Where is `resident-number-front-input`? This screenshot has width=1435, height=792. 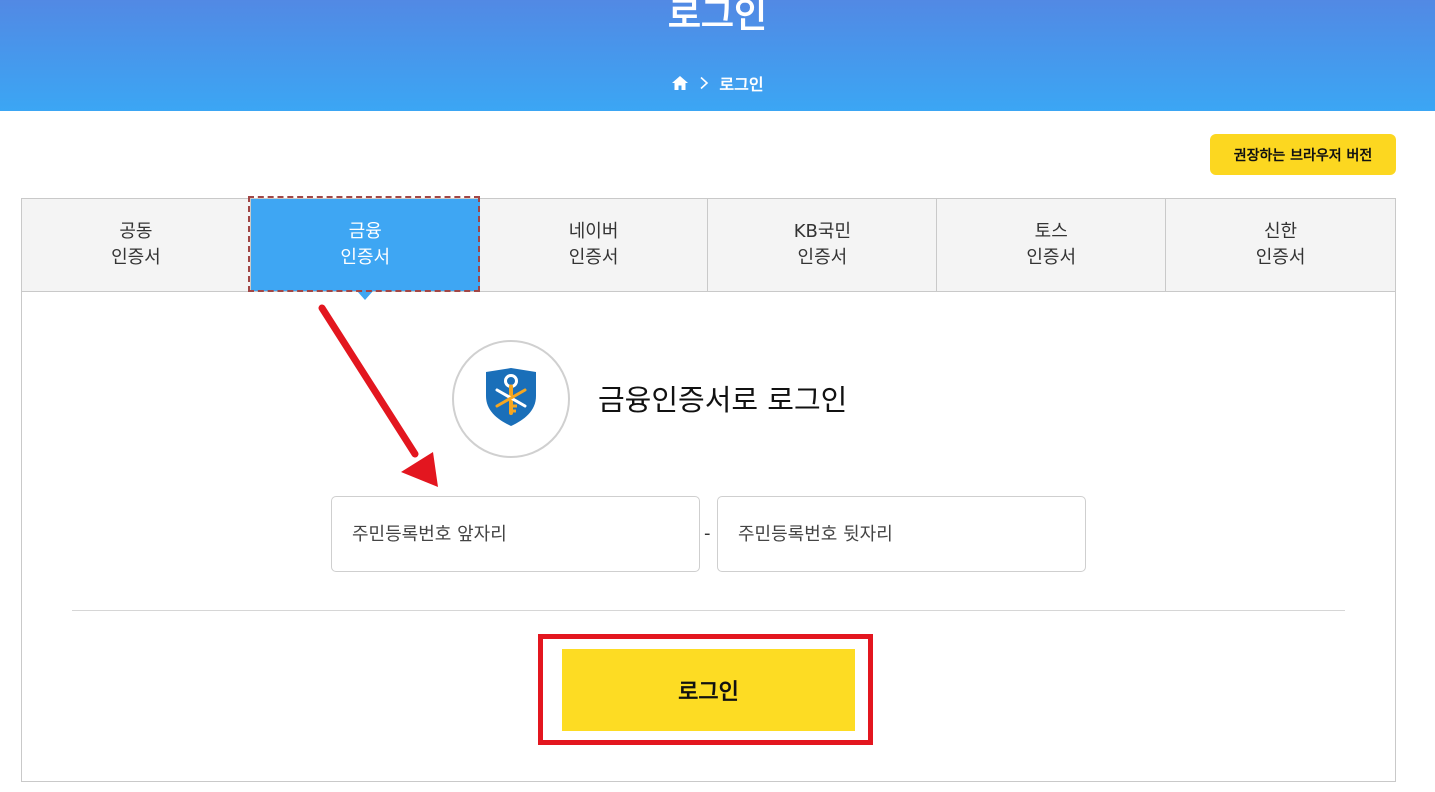
resident-number-front-input is located at coordinates (515, 534).